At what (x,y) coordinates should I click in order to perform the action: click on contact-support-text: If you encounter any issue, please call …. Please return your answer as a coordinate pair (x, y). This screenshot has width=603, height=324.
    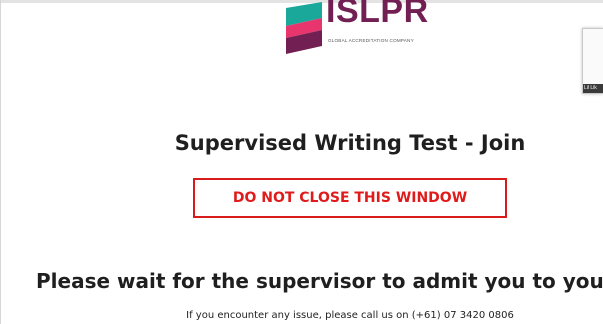
    Looking at the image, I should click on (350, 315).